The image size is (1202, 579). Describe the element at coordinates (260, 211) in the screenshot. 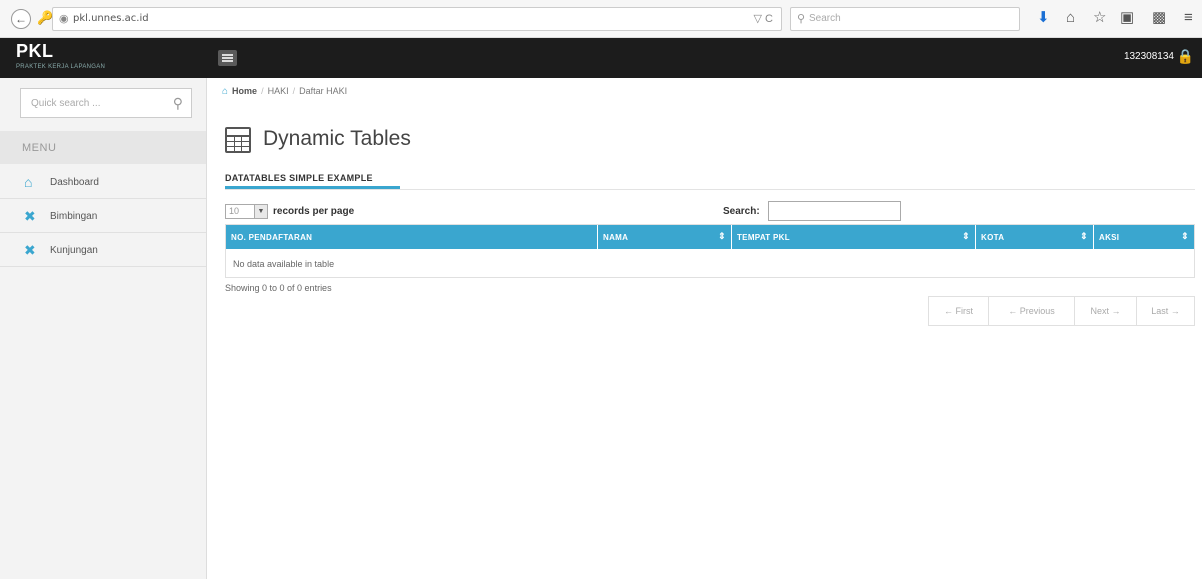

I see `chevron-down-icon: ▼` at that location.